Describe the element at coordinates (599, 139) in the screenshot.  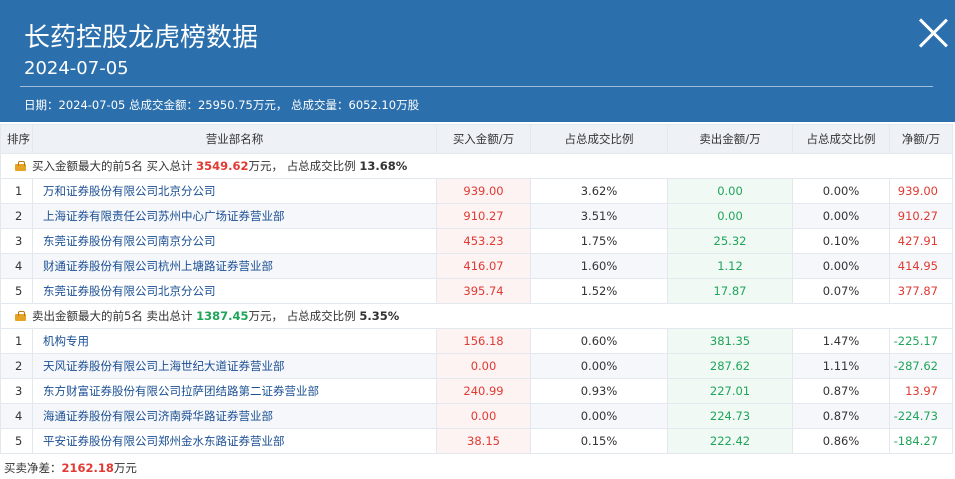
I see `col-header-buy-ratio: 占总成交比例` at that location.